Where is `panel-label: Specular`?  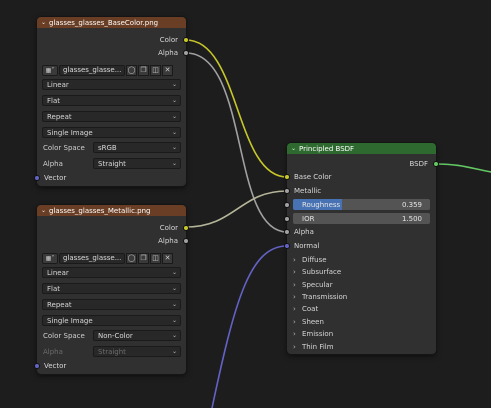 panel-label: Specular is located at coordinates (317, 285).